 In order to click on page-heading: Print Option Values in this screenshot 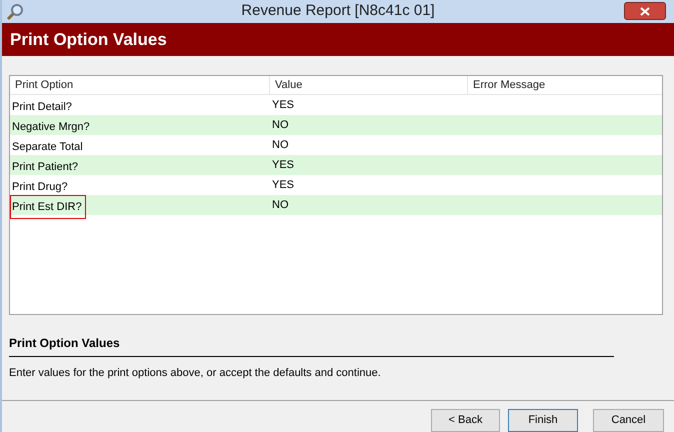, I will do `click(88, 39)`.